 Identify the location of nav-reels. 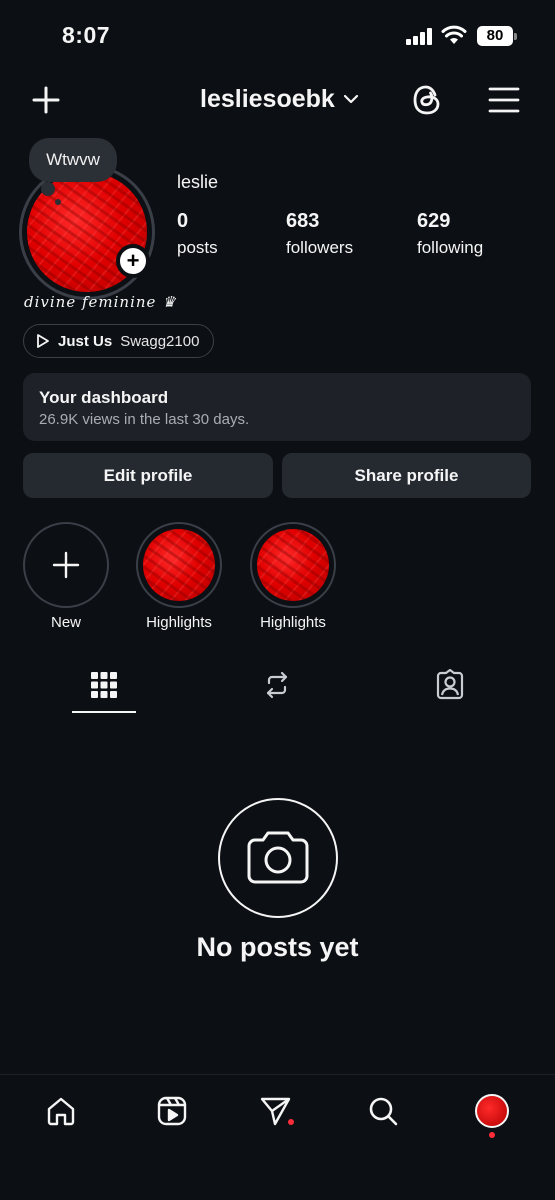
(172, 1111).